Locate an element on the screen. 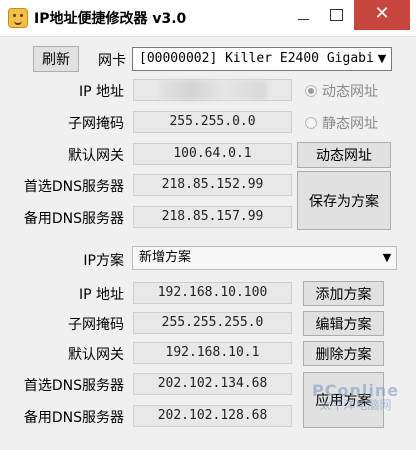 The height and width of the screenshot is (450, 416). radio-dynamic: 动态网址 is located at coordinates (341, 91).